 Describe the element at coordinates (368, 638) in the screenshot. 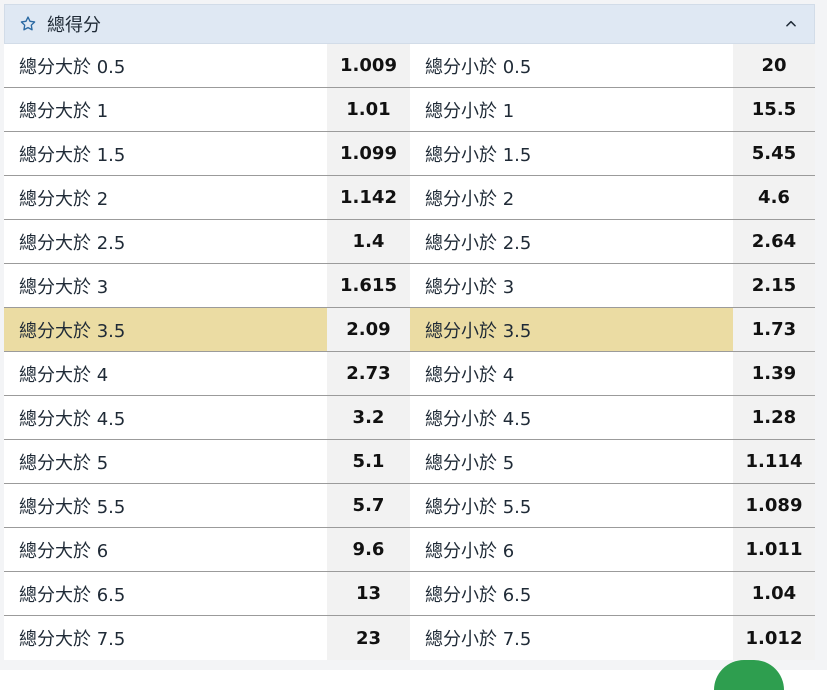

I see `over-odds-button: 23` at that location.